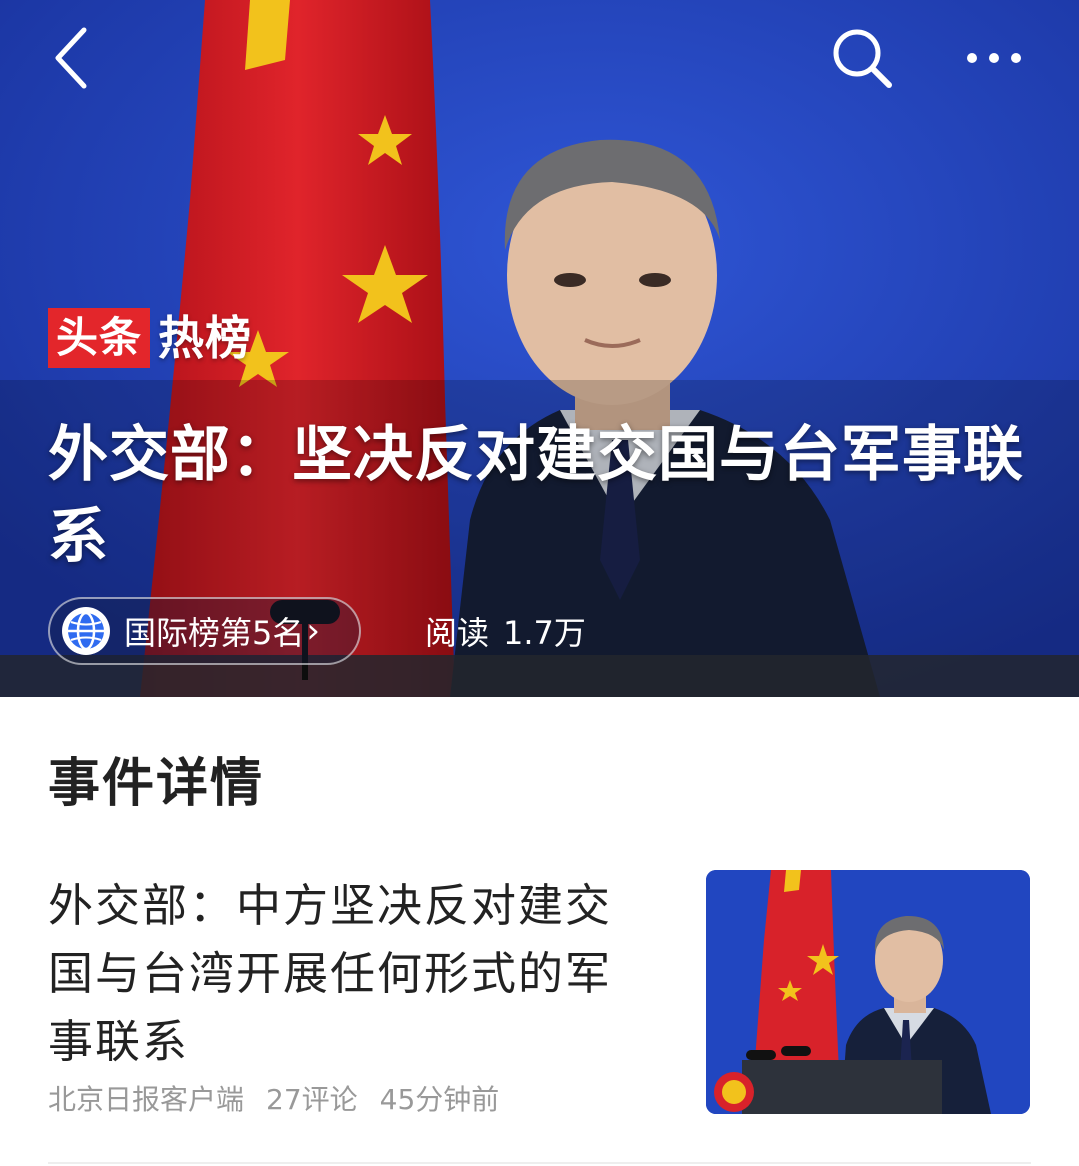 This screenshot has height=1166, width=1079. I want to click on hot-list-brand: 头条 热榜, so click(150, 338).